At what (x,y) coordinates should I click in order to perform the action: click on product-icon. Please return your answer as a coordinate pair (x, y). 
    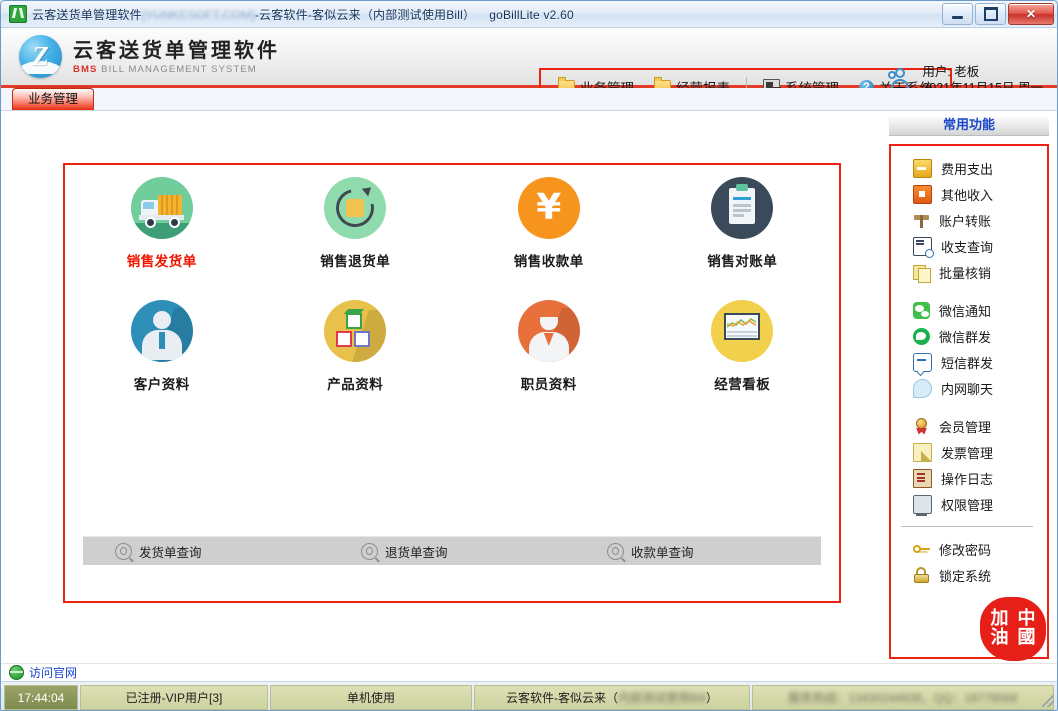
    Looking at the image, I should click on (355, 331).